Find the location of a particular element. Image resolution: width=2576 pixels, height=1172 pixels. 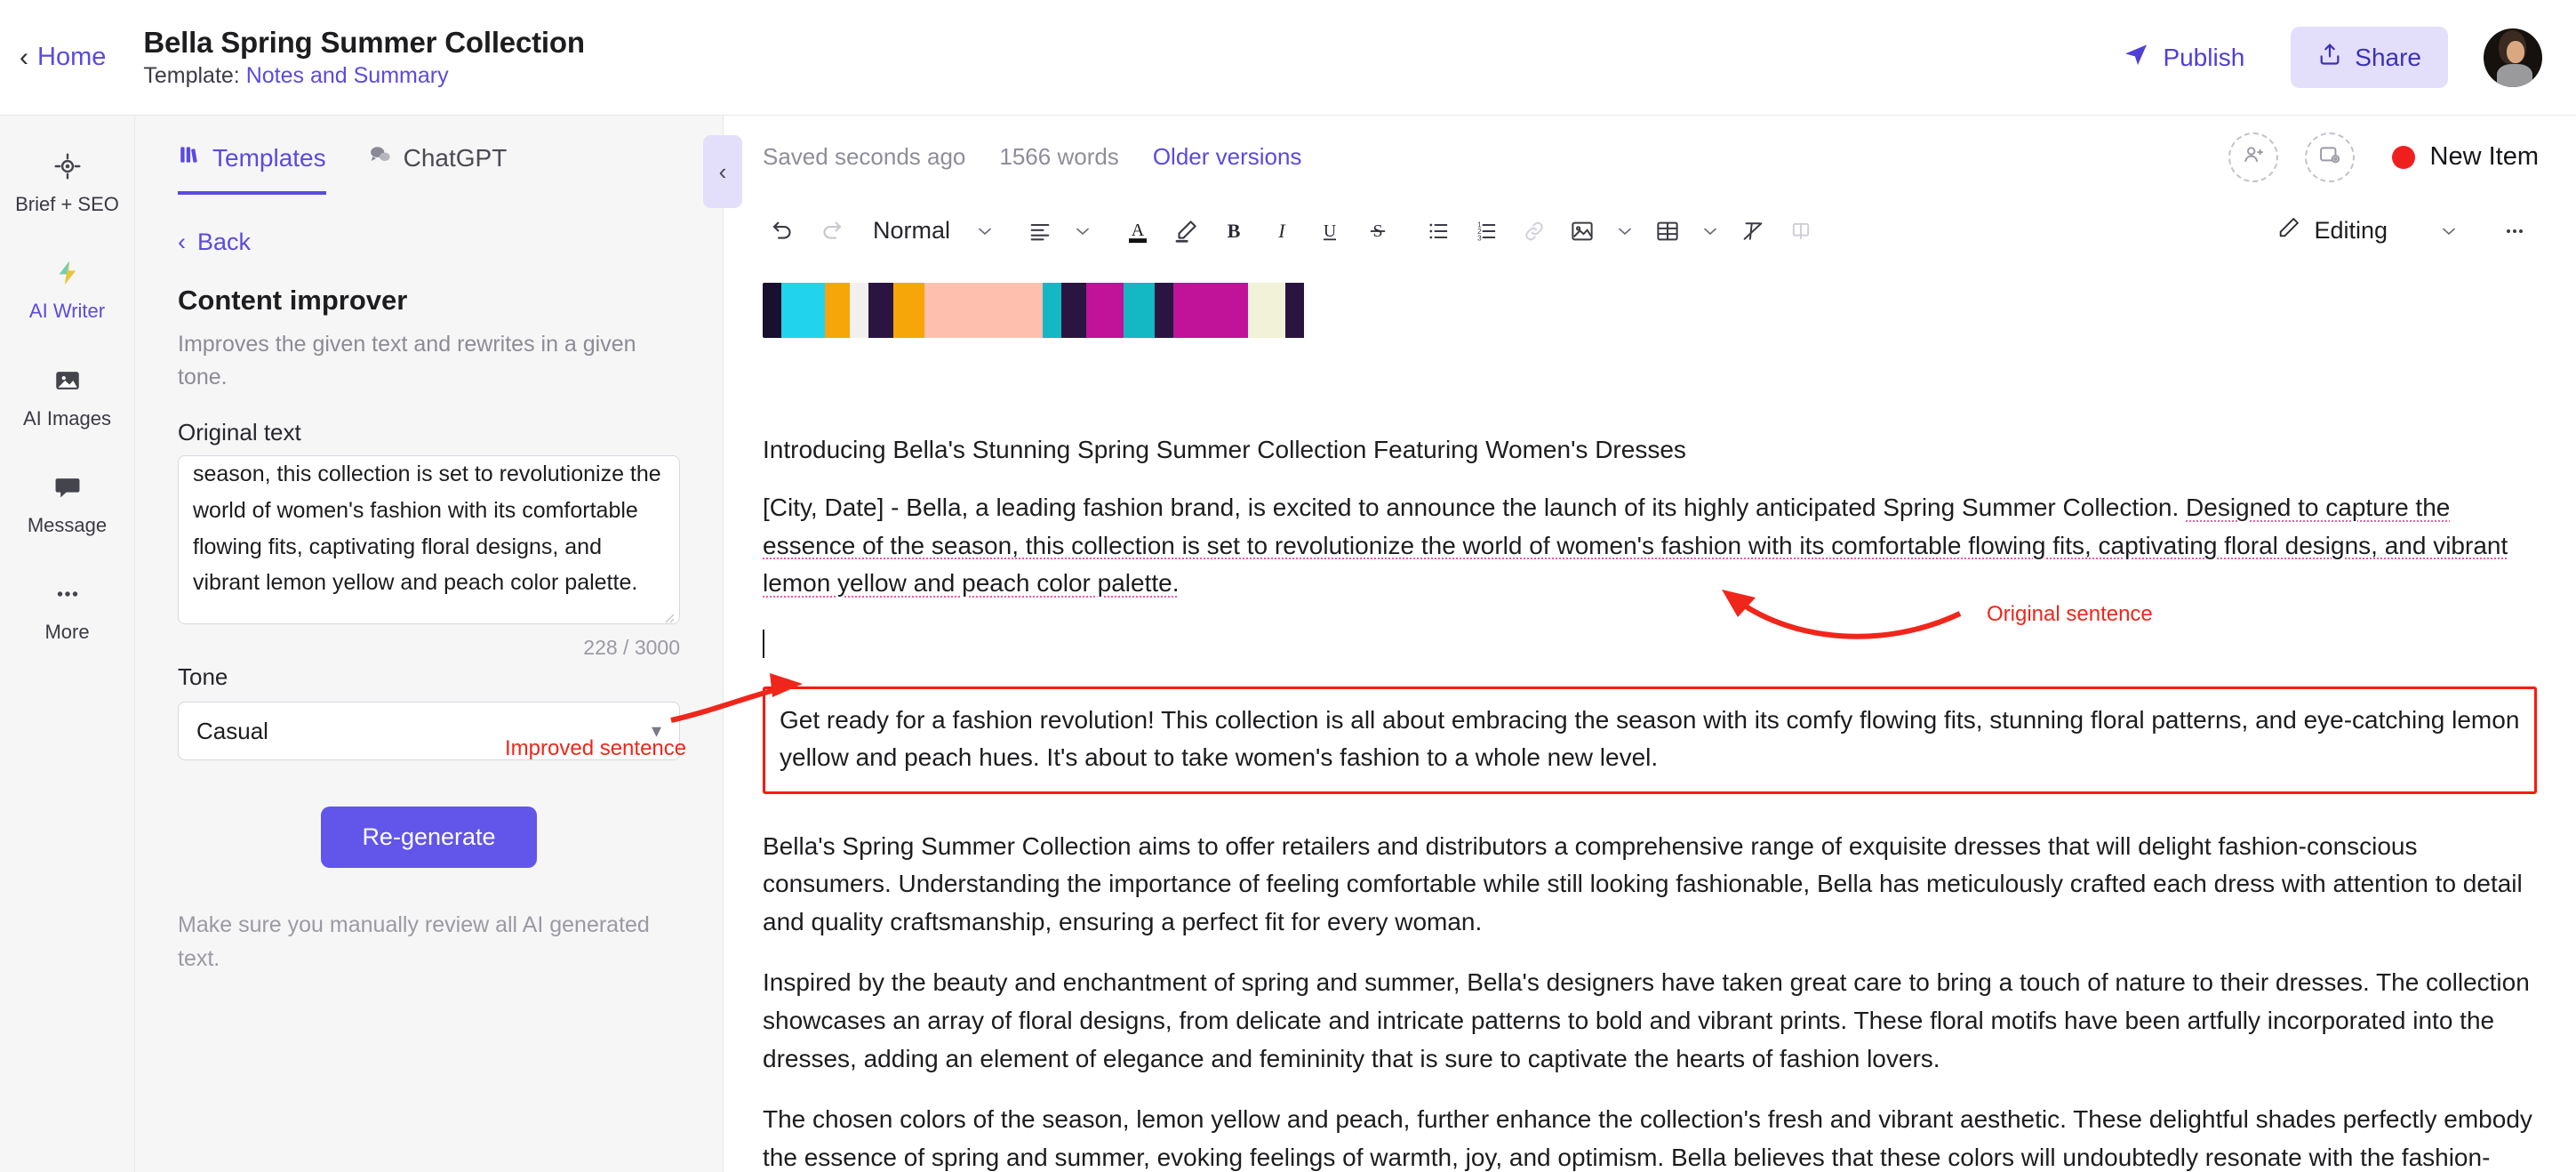

svg-text: U is located at coordinates (1330, 230).